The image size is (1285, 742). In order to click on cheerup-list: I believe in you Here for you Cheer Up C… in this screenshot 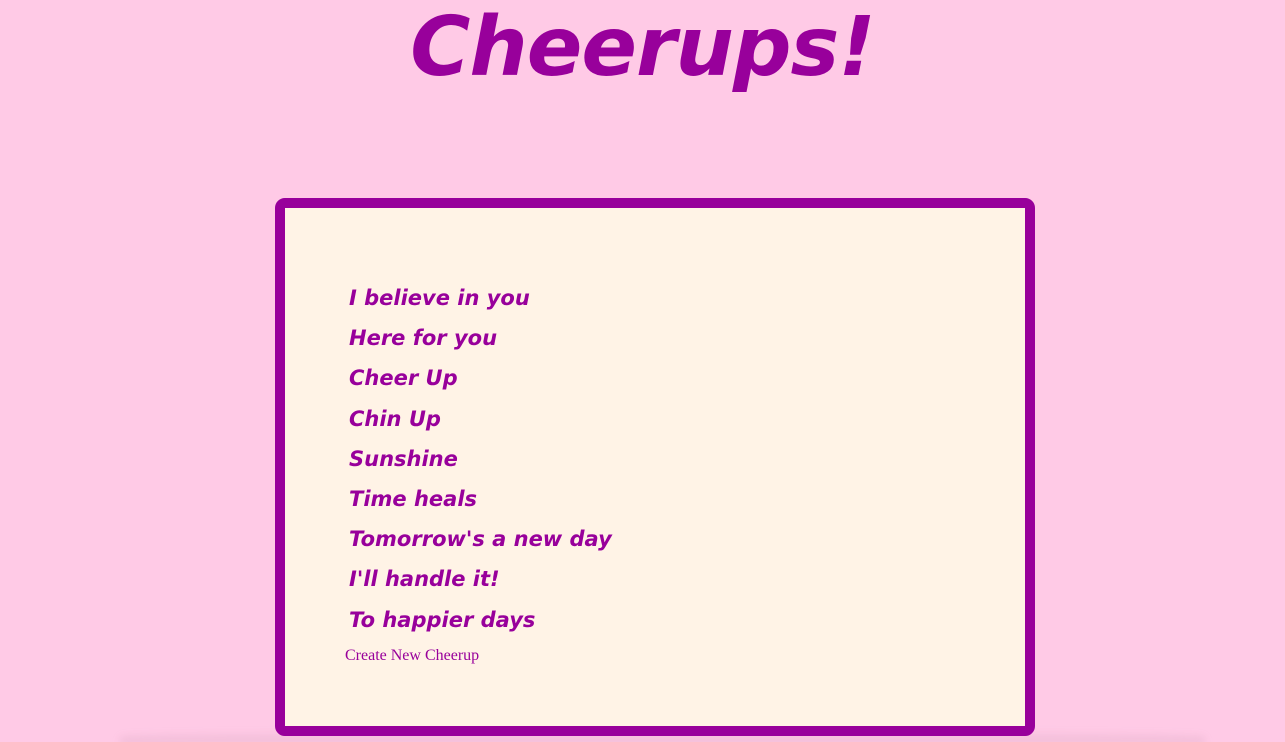, I will do `click(480, 459)`.